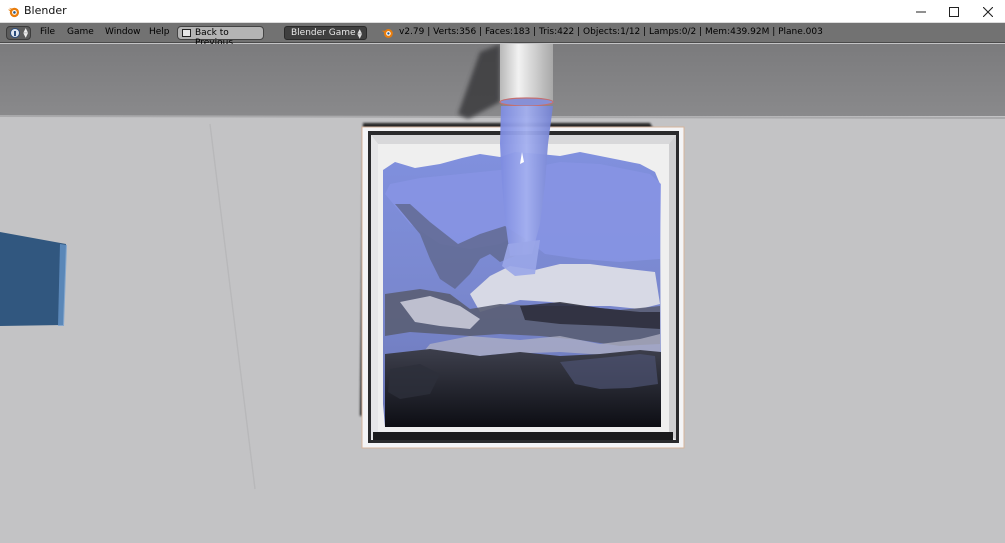  I want to click on maximize-icon, so click(954, 11).